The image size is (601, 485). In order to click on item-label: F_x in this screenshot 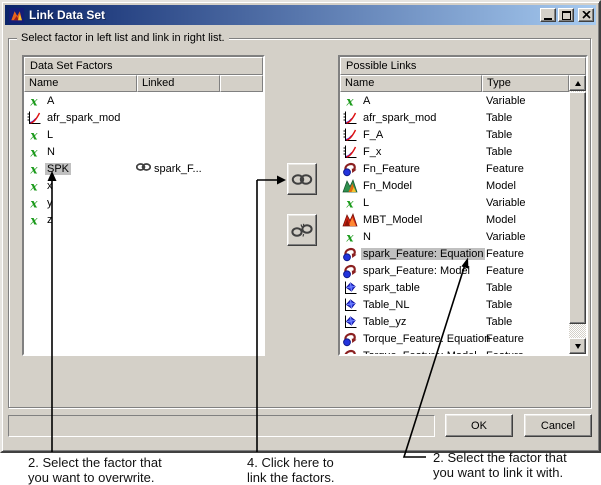, I will do `click(372, 151)`.